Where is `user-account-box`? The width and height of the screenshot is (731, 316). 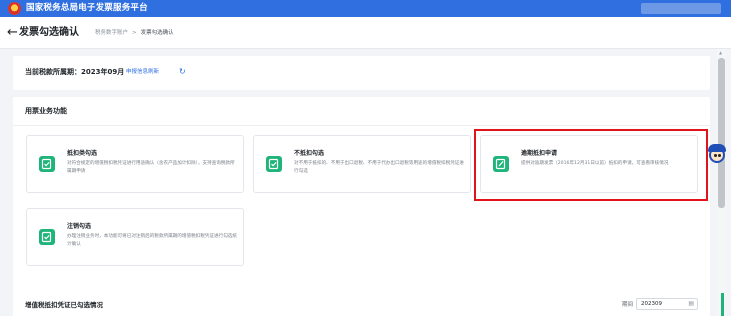 user-account-box is located at coordinates (681, 8).